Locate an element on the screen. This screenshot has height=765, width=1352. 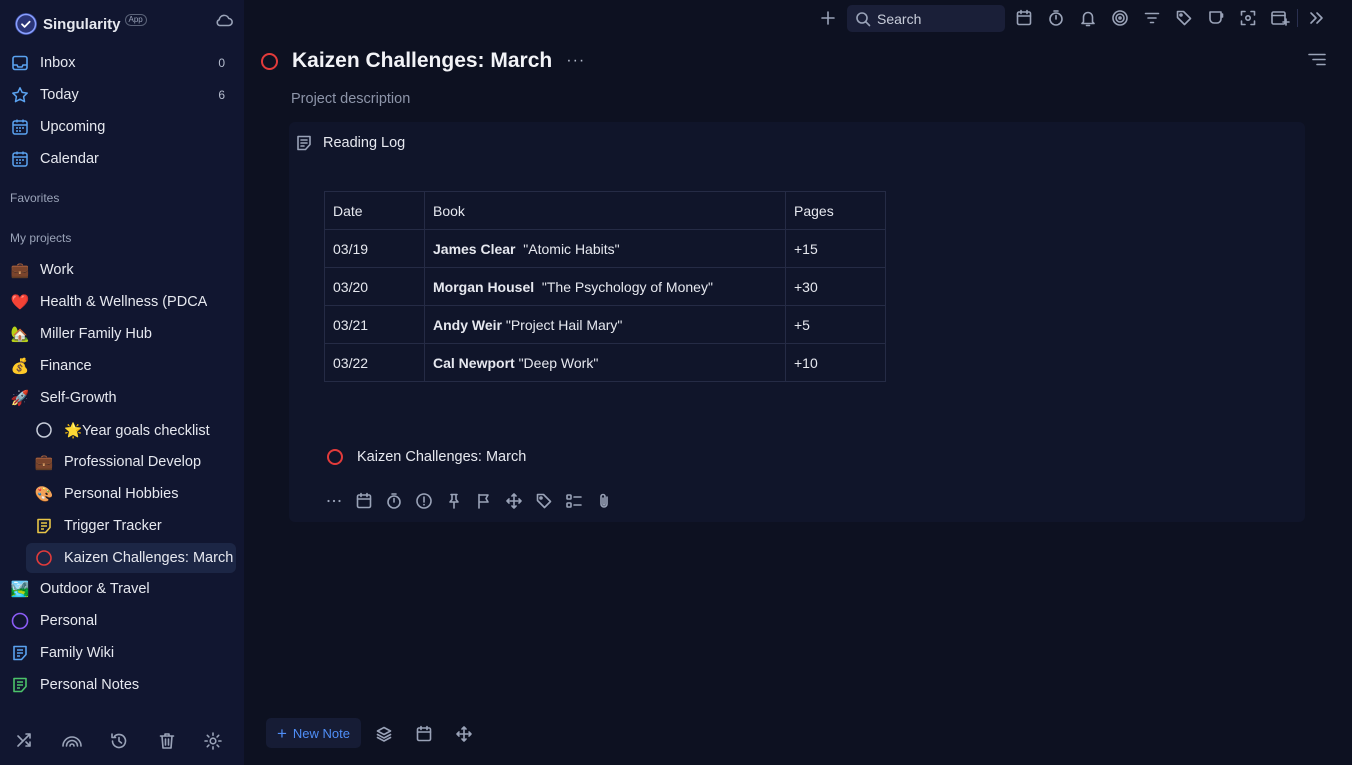
table-cell-book: Andy Weir "Project Hail Mary" is located at coordinates (605, 324).